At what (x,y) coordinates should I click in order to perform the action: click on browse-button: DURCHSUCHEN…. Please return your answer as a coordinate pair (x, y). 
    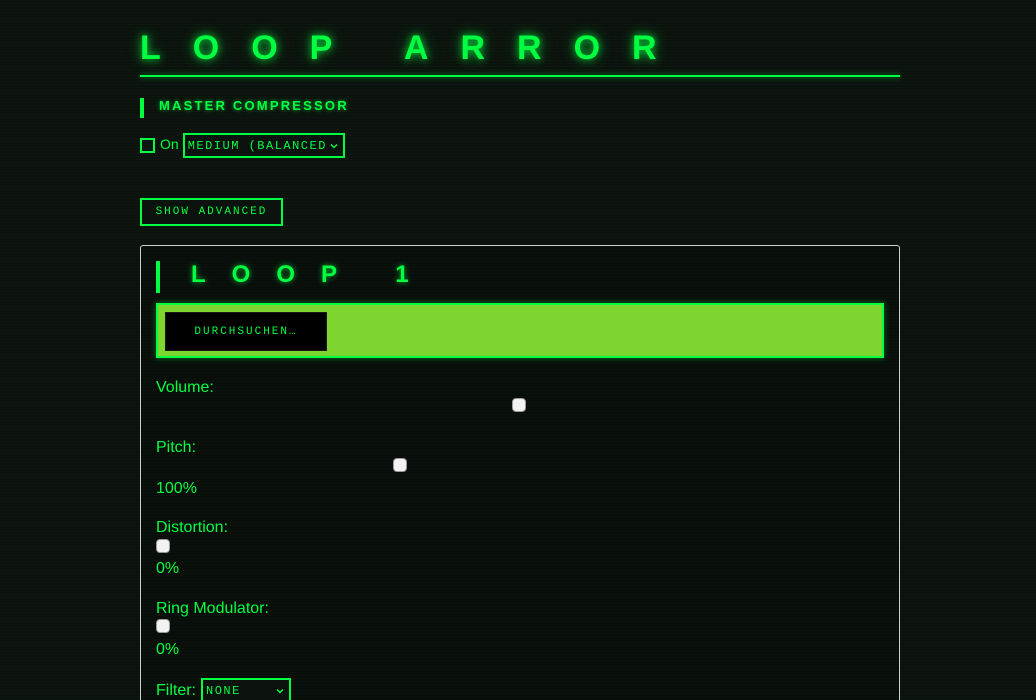
    Looking at the image, I should click on (246, 331).